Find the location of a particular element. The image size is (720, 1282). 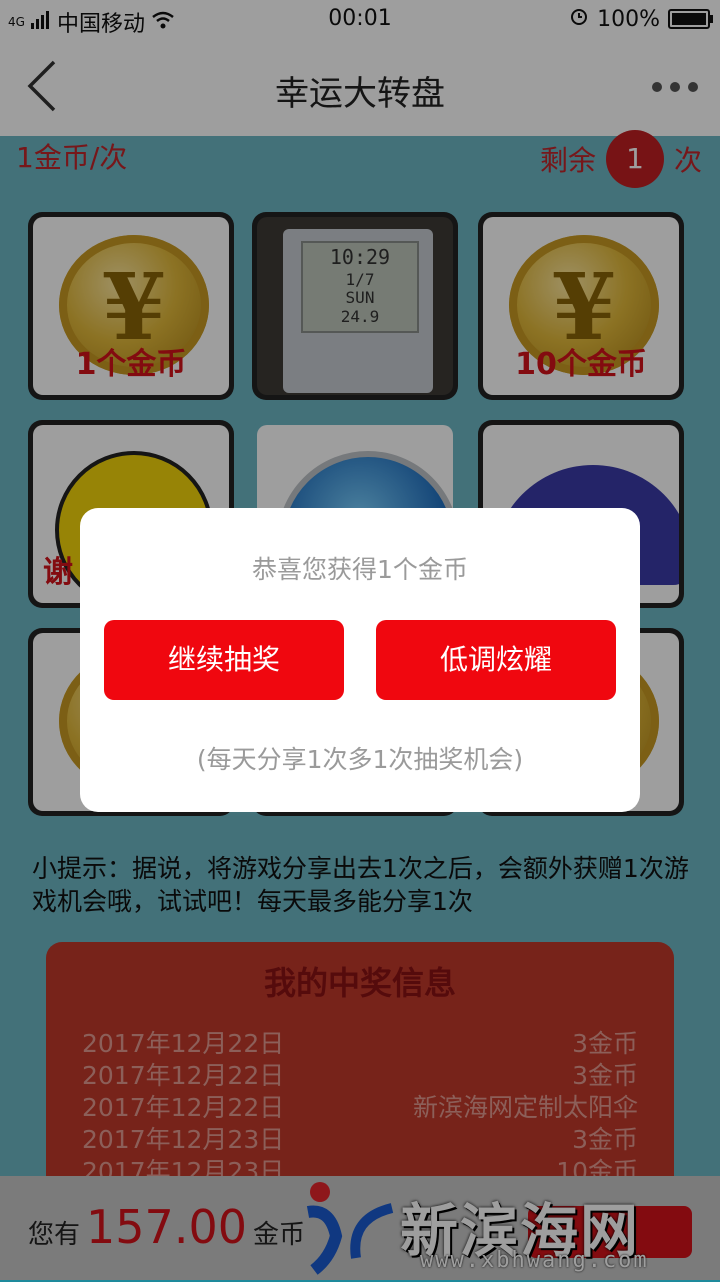

result-message: 恭喜您获得1个金币 is located at coordinates (360, 569).